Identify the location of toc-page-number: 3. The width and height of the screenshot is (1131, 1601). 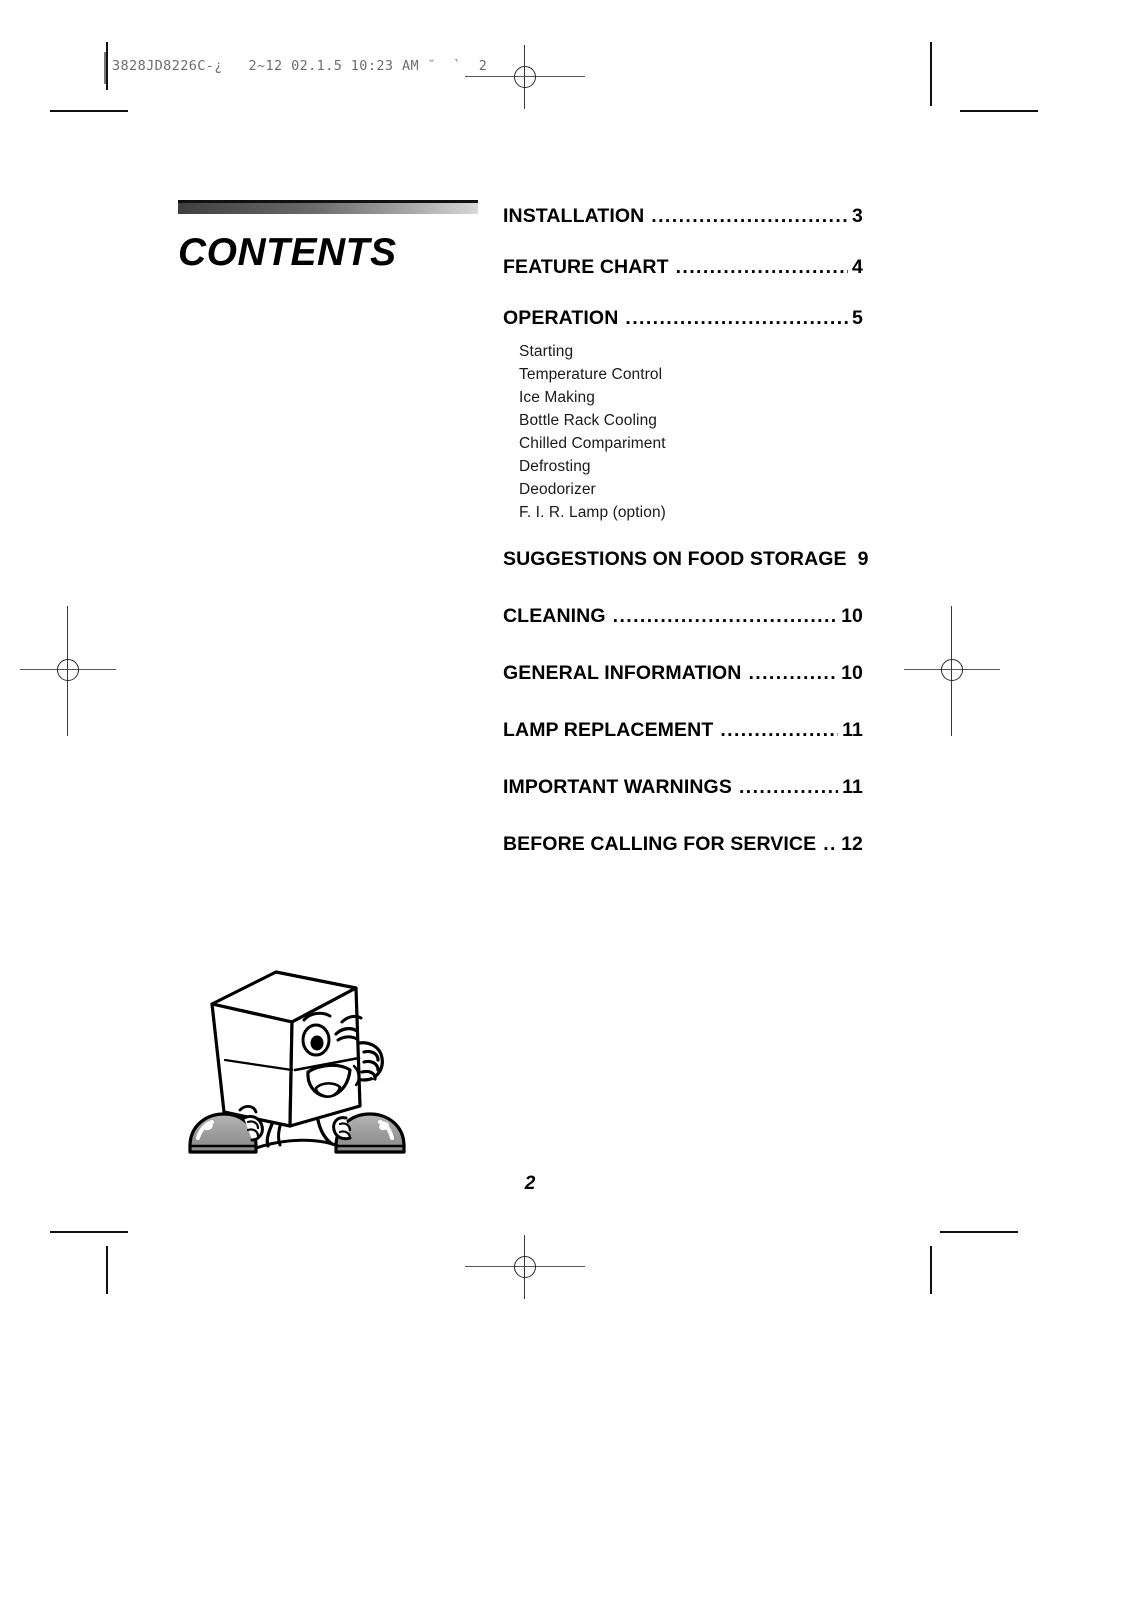
(857, 216).